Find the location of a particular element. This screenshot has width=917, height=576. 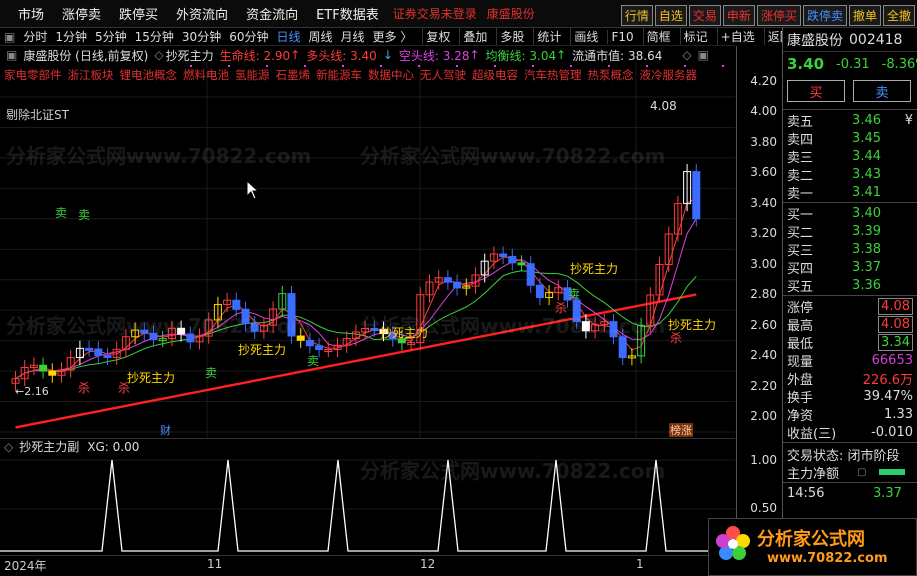

net-flow-label: 主力净额 is located at coordinates (813, 474).